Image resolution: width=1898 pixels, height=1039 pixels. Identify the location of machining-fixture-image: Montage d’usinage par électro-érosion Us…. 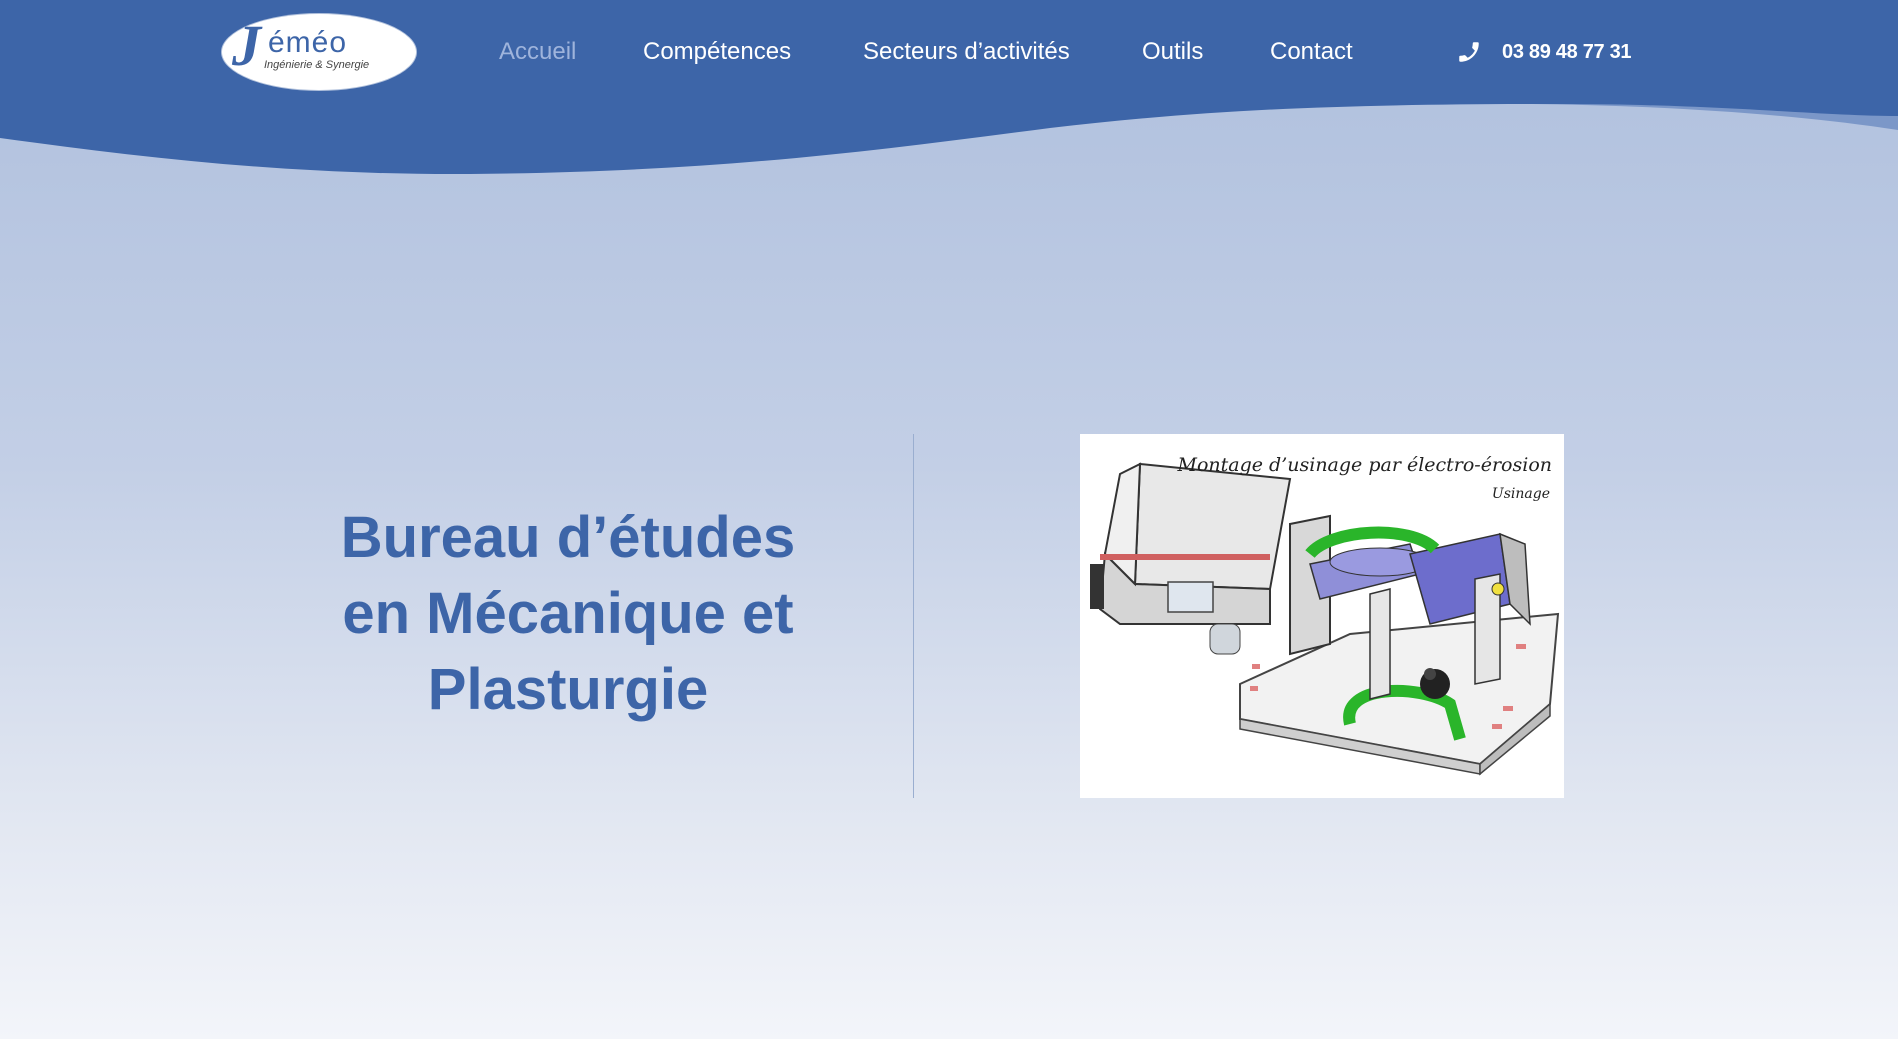
(1322, 616).